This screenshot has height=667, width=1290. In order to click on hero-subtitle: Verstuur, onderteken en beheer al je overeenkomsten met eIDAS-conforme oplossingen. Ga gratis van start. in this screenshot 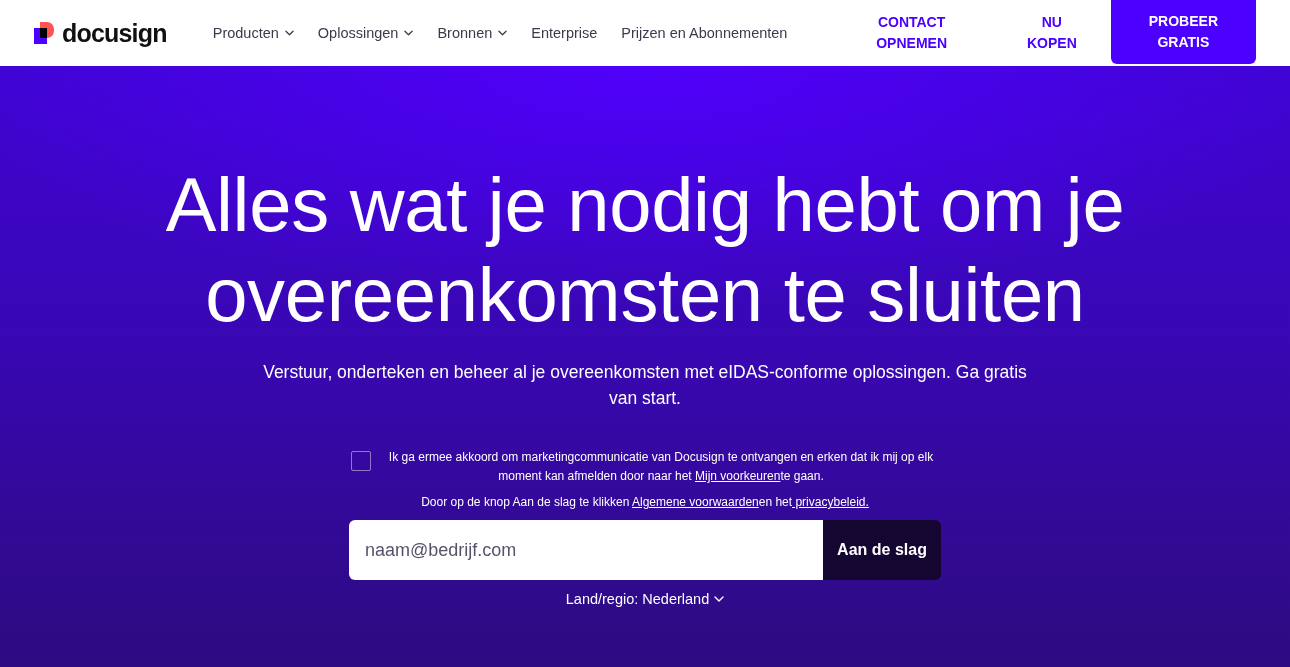, I will do `click(645, 385)`.